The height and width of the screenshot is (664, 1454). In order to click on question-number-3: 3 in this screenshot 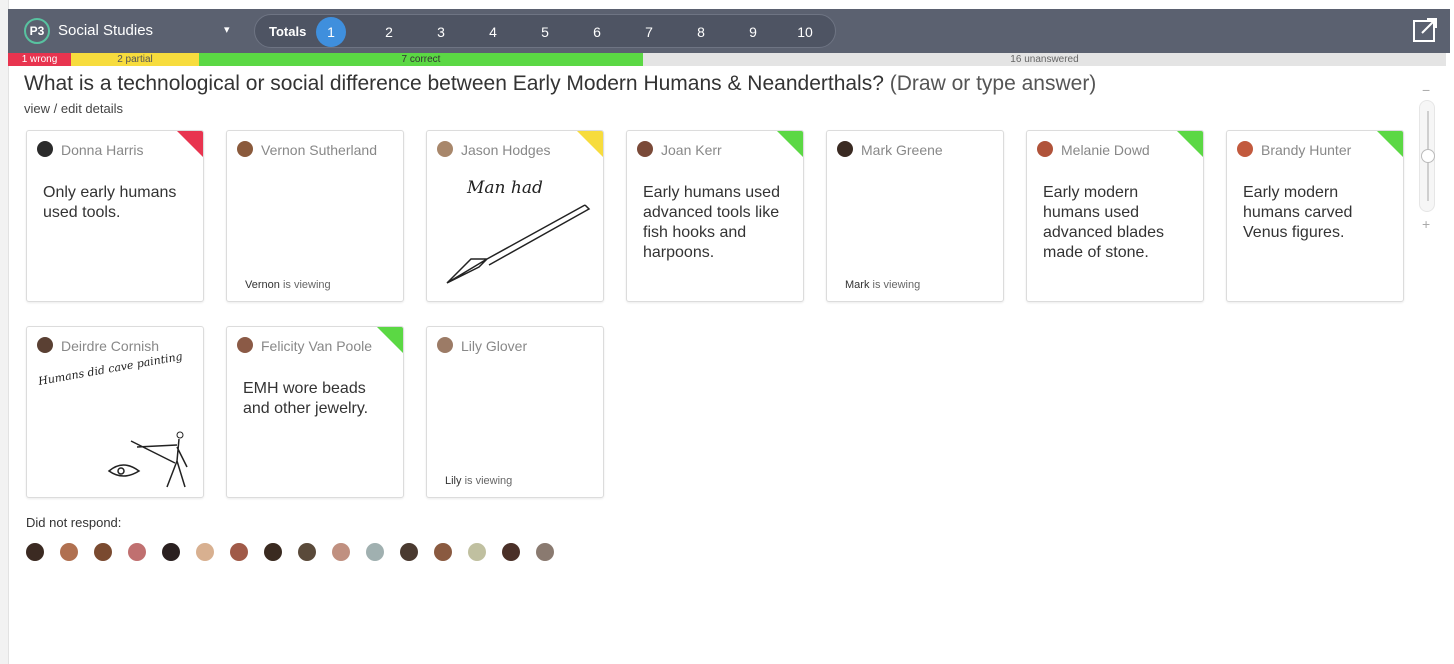, I will do `click(441, 32)`.